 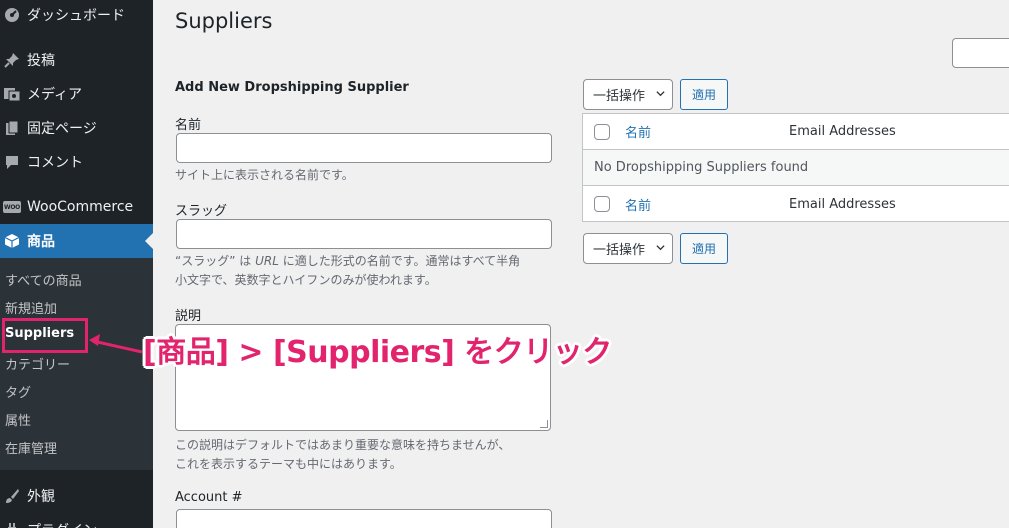 What do you see at coordinates (41, 497) in the screenshot?
I see `sidebar-item-label: 外観` at bounding box center [41, 497].